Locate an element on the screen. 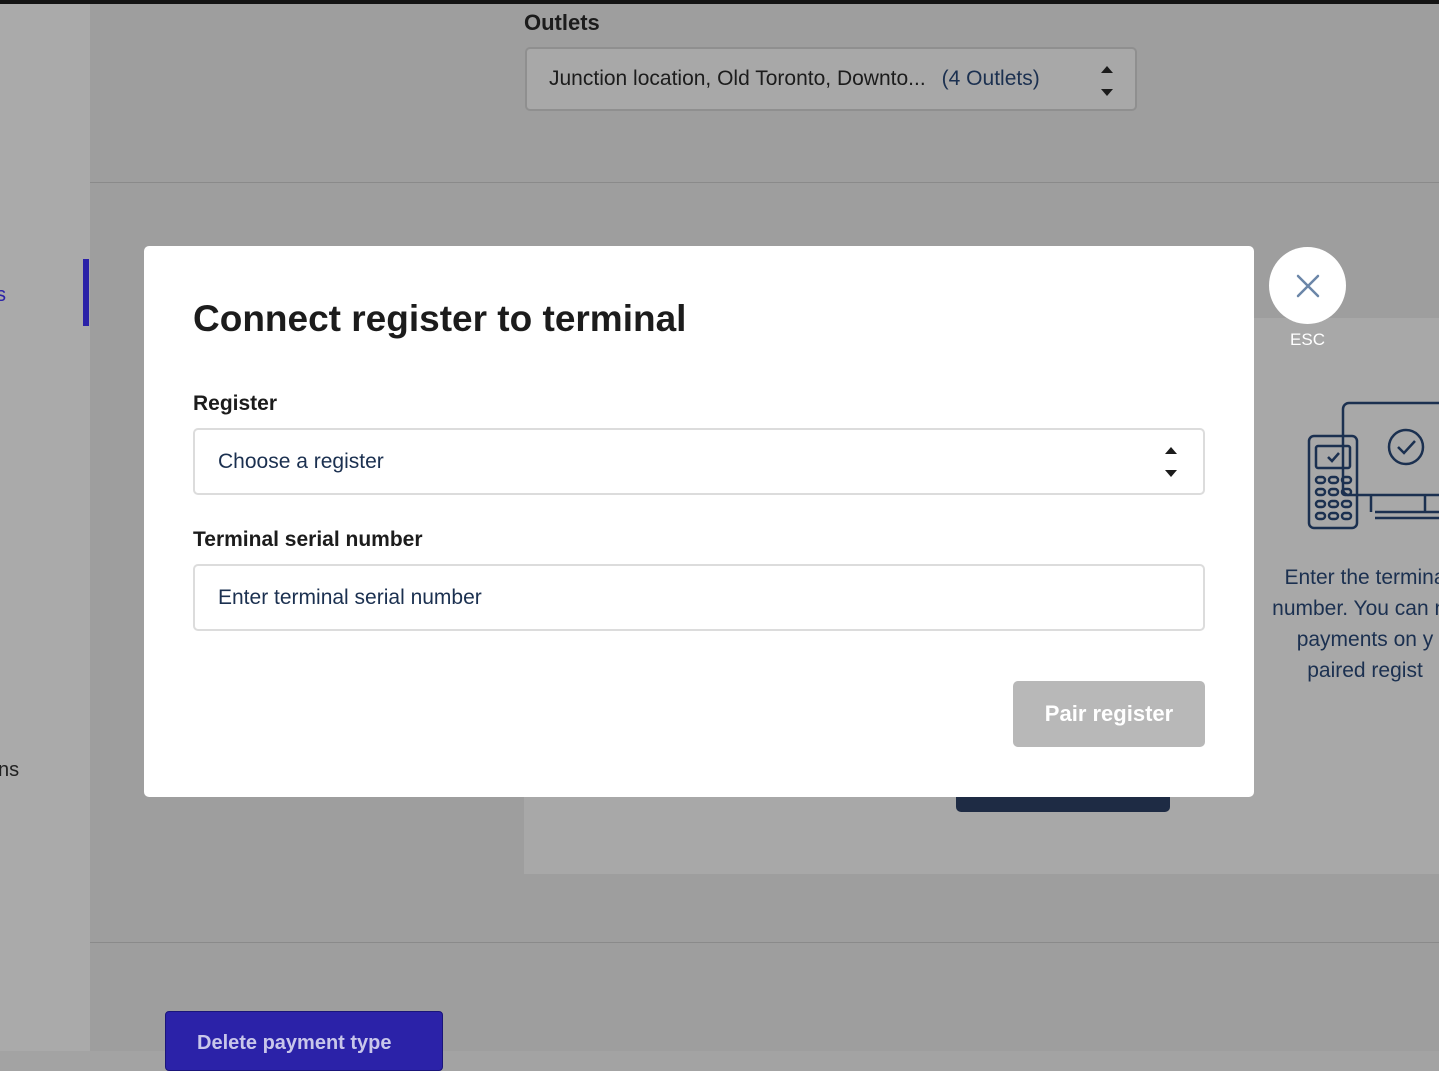 The width and height of the screenshot is (1439, 1071). outlets-label: Outlets is located at coordinates (562, 22).